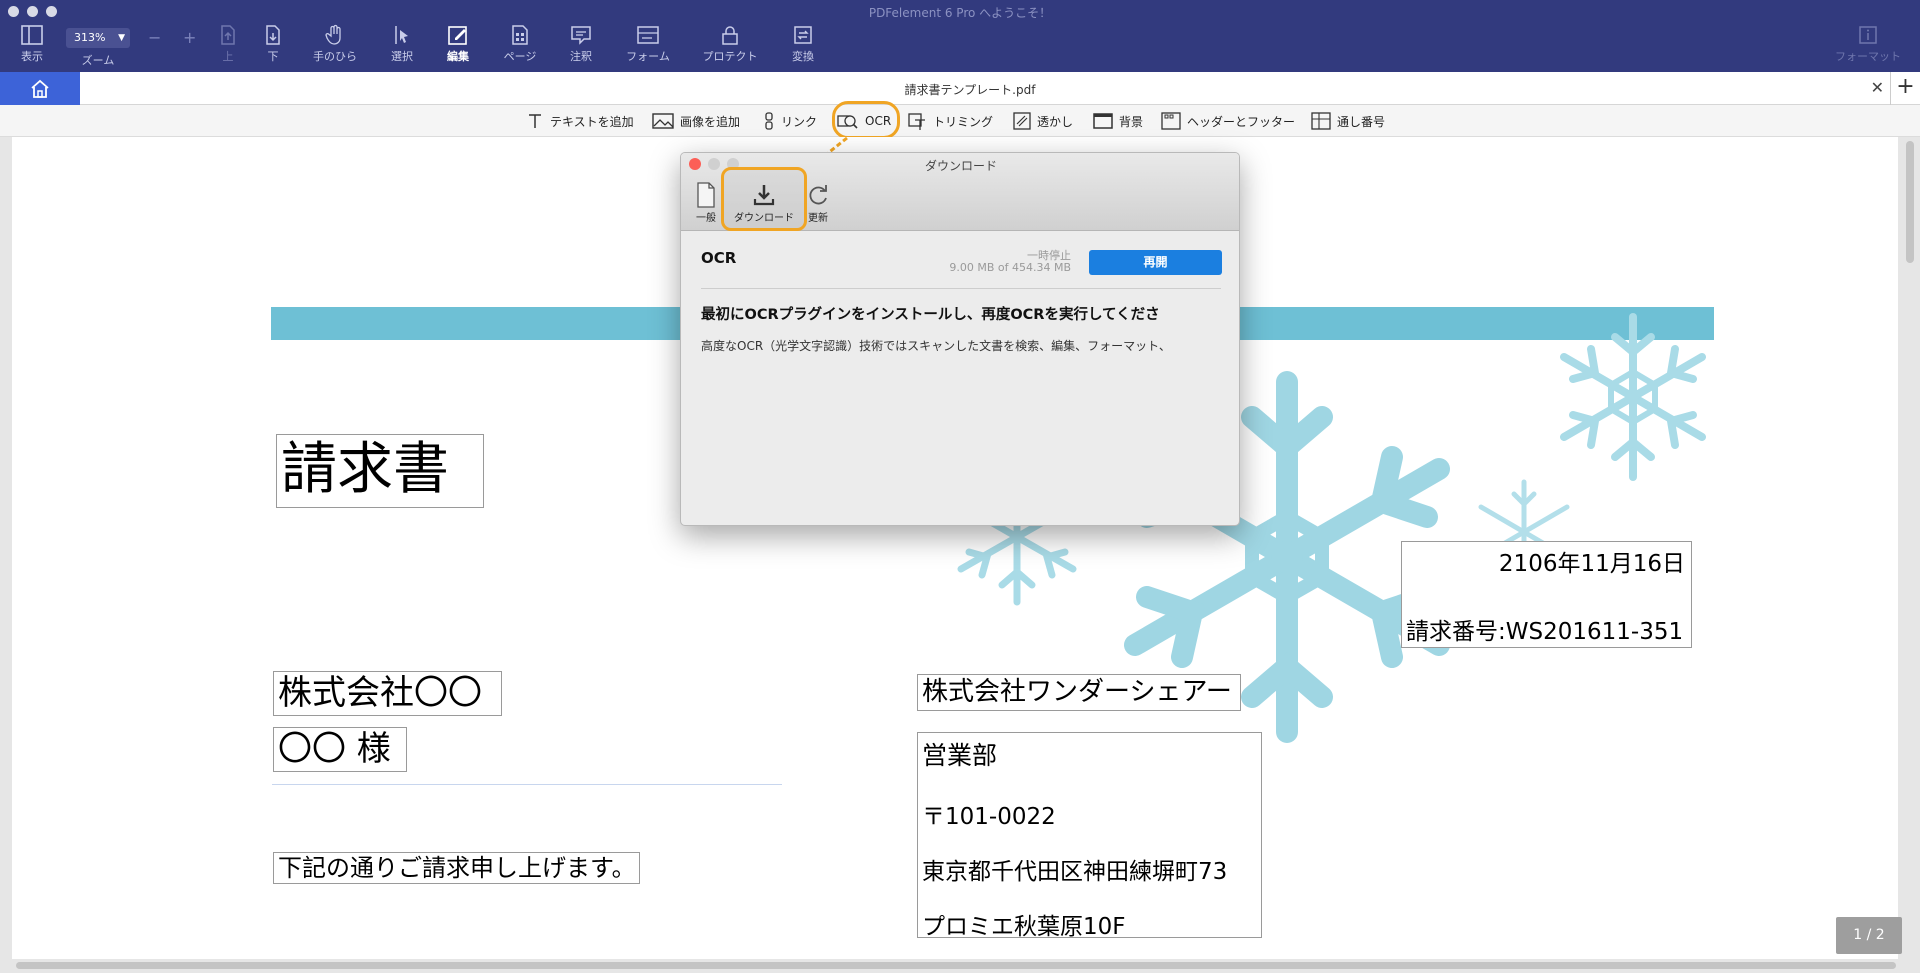 The image size is (1920, 973). Describe the element at coordinates (1591, 564) in the screenshot. I see `invoice-date: 2106年11月16日` at that location.